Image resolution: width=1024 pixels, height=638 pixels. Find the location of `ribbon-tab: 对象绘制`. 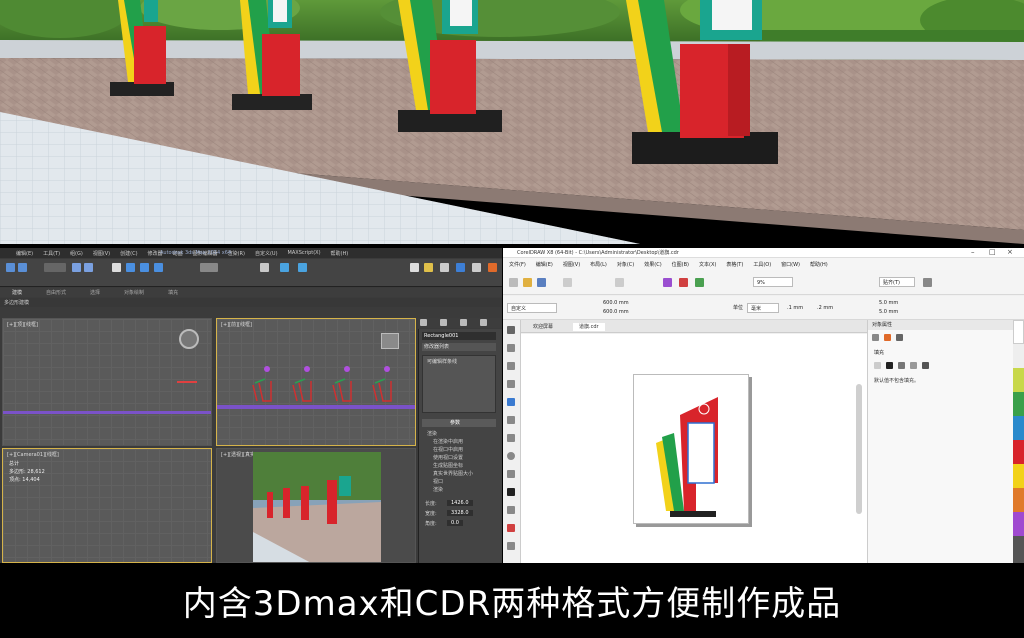

ribbon-tab: 对象绘制 is located at coordinates (134, 292).